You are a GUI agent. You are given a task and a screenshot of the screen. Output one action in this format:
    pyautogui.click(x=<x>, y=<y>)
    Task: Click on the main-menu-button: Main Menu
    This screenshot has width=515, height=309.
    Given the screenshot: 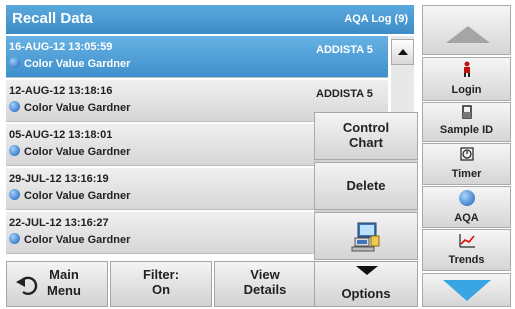 What is the action you would take?
    pyautogui.click(x=57, y=284)
    